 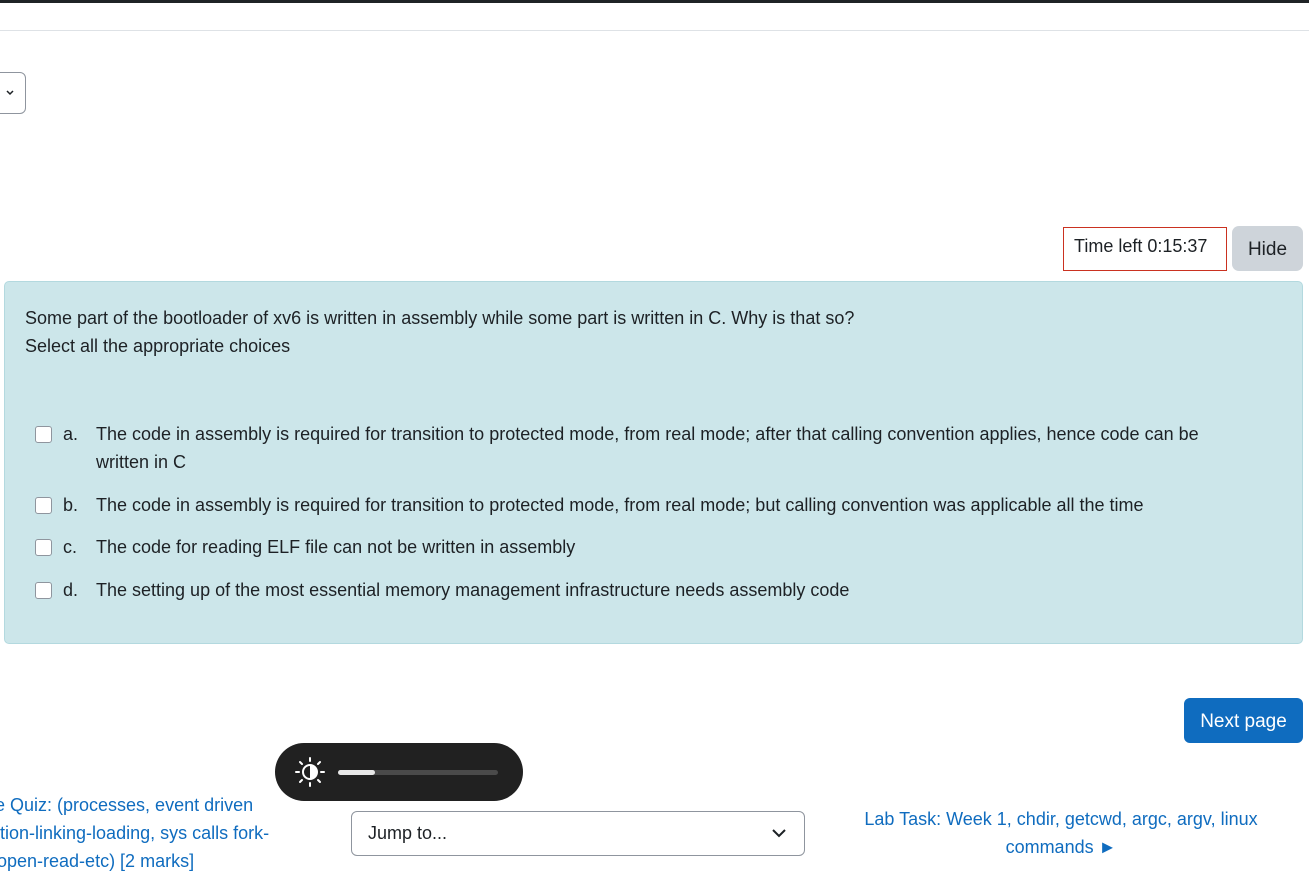 I want to click on option-letter: b., so click(x=71, y=505).